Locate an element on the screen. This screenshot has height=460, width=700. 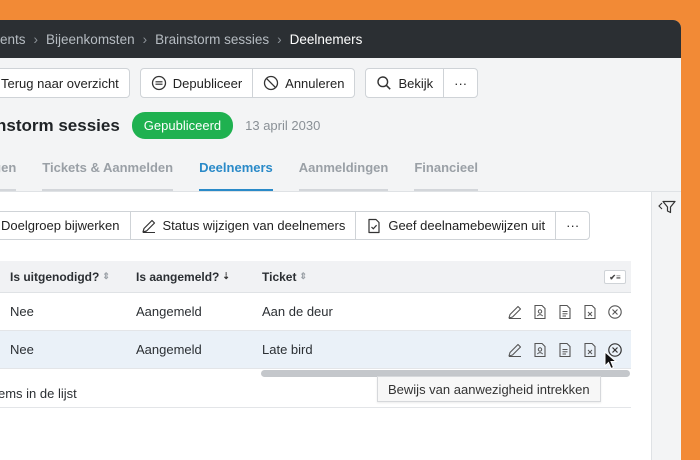
toolbar-more-label: ··· is located at coordinates (573, 225).